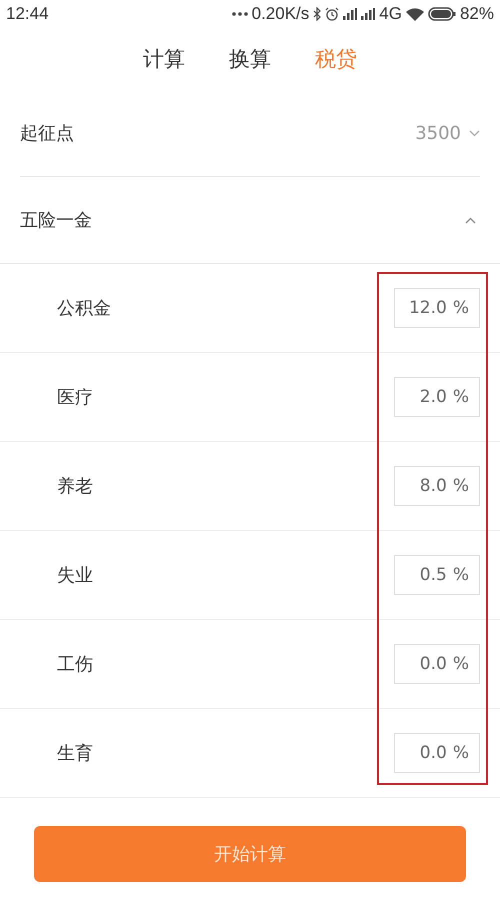 The height and width of the screenshot is (901, 500). Describe the element at coordinates (317, 14) in the screenshot. I see `bluetooth-icon` at that location.